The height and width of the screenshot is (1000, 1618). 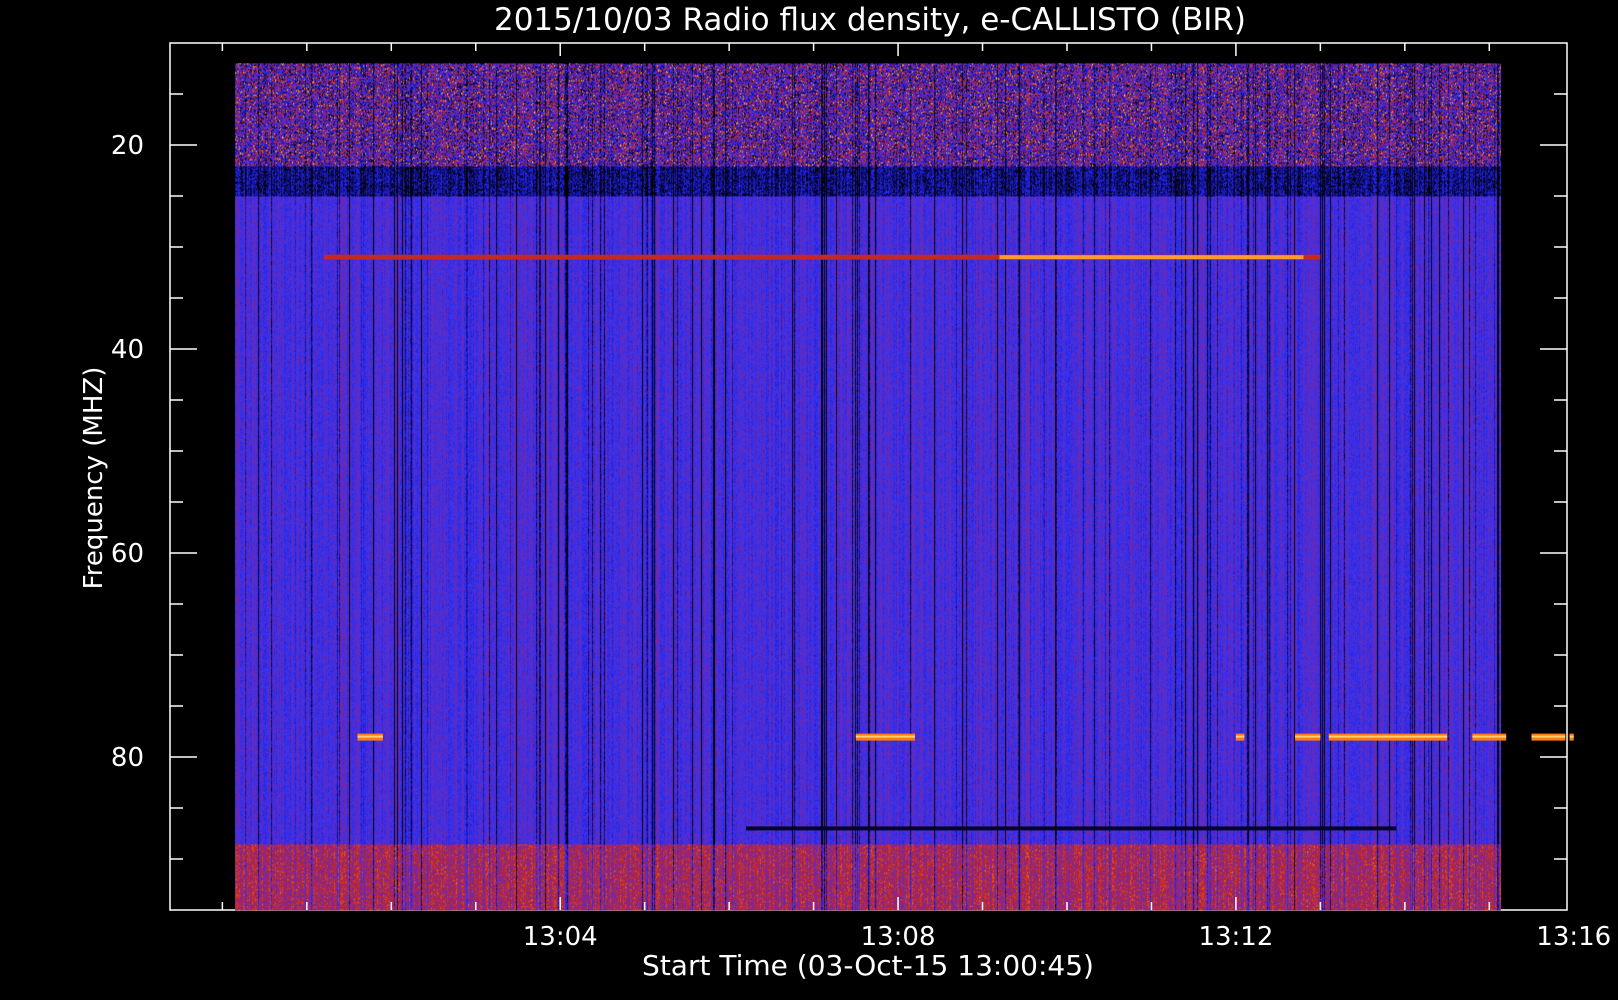 What do you see at coordinates (1151, 257) in the screenshot?
I see `emission-peak-31mhz` at bounding box center [1151, 257].